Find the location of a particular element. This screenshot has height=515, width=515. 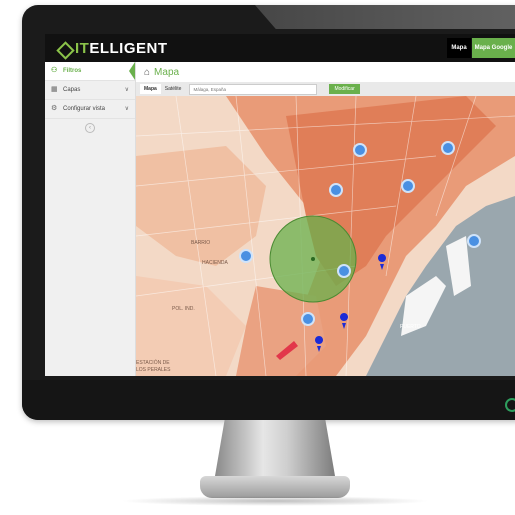

sidebar-item-configurar-vista: ⚙ Configurar vista ∨ is located at coordinates (90, 109).